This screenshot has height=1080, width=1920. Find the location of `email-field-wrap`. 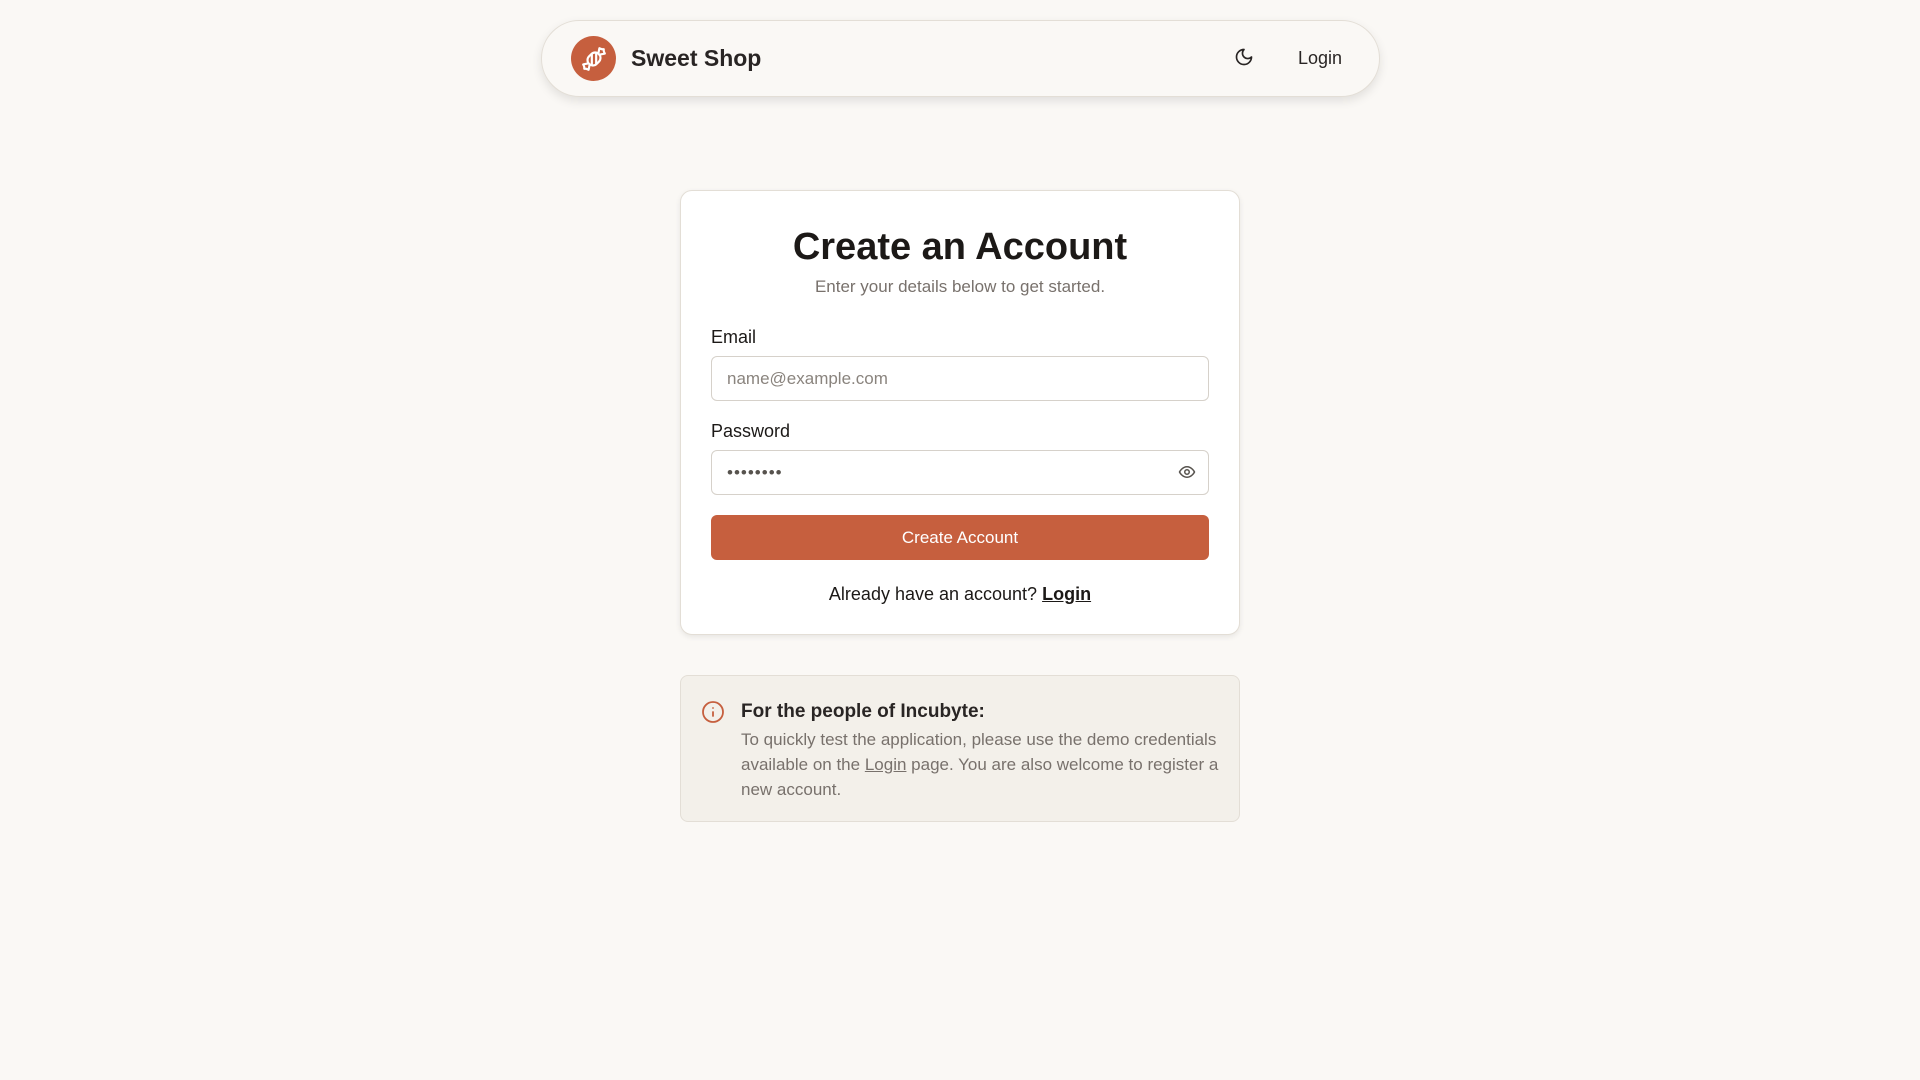

email-field-wrap is located at coordinates (960, 378).